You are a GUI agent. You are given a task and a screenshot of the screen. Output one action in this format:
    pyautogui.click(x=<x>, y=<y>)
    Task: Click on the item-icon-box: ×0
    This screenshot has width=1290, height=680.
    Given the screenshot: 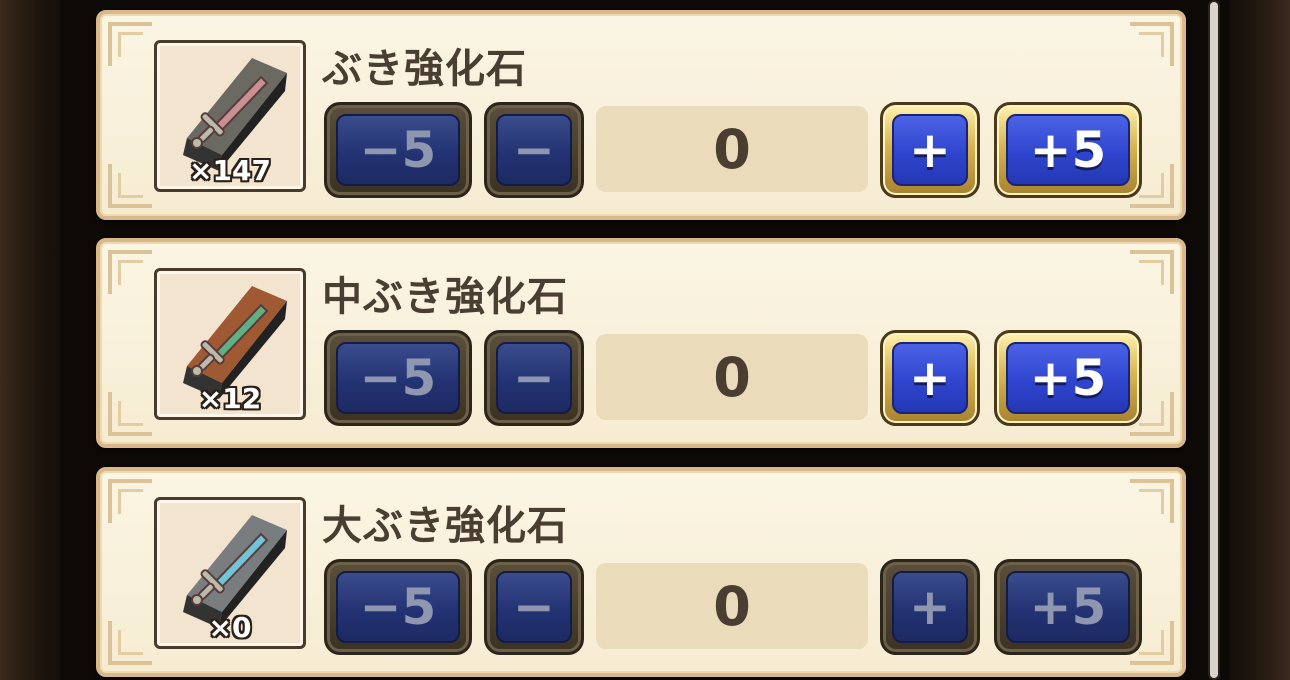 What is the action you would take?
    pyautogui.click(x=230, y=573)
    